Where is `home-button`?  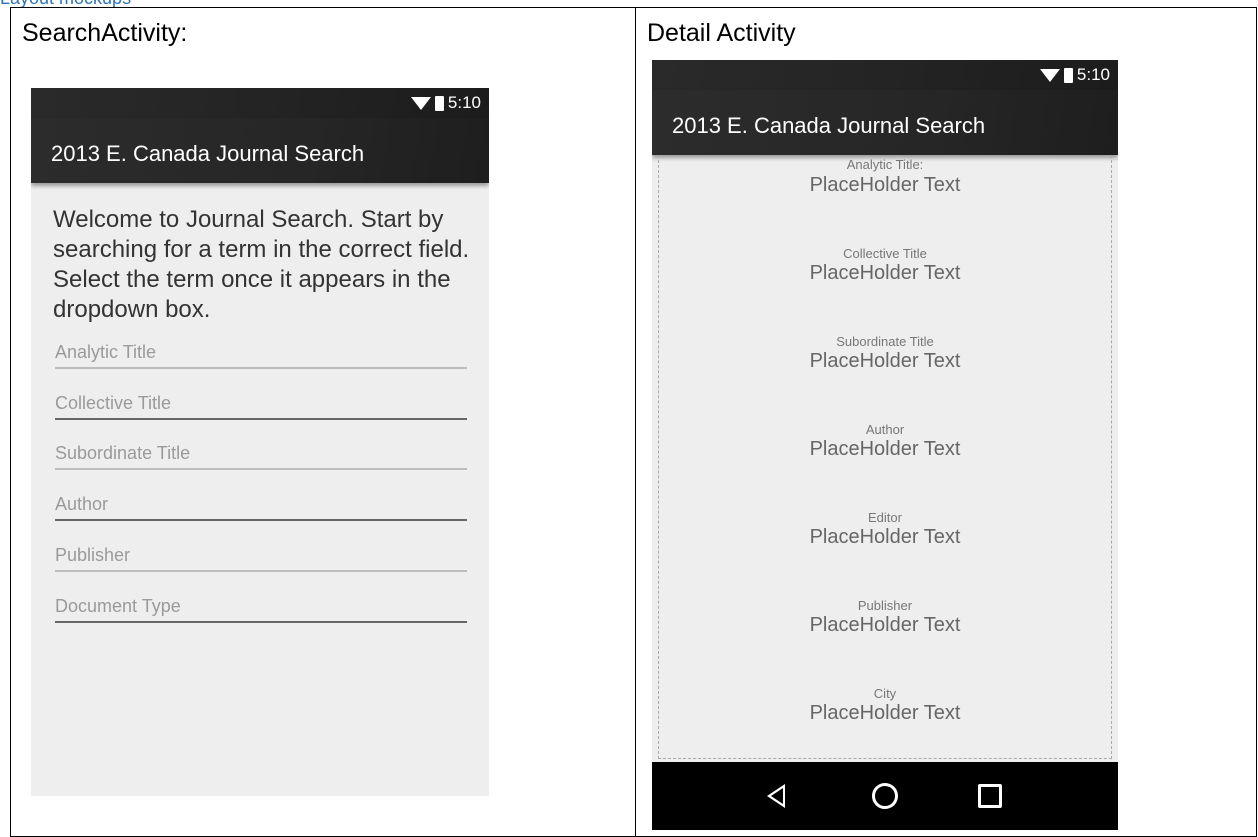 home-button is located at coordinates (885, 796).